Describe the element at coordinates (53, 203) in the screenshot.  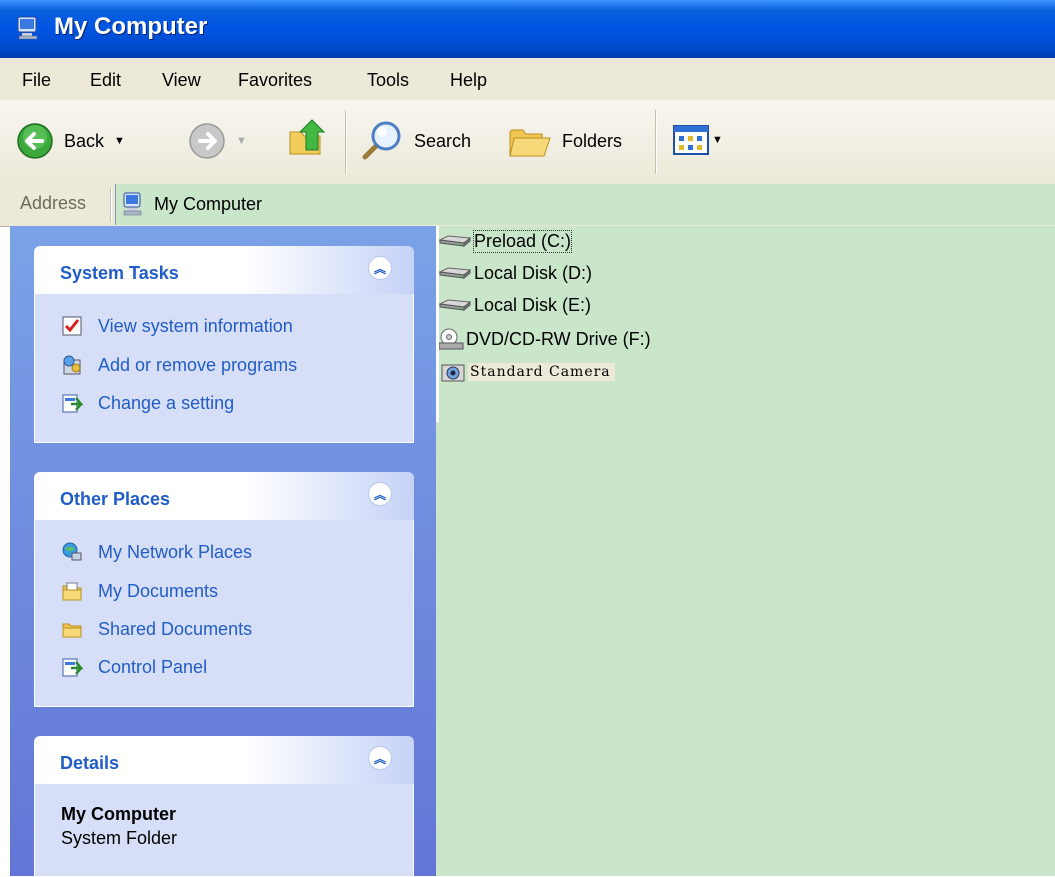
I see `address-label: Address` at that location.